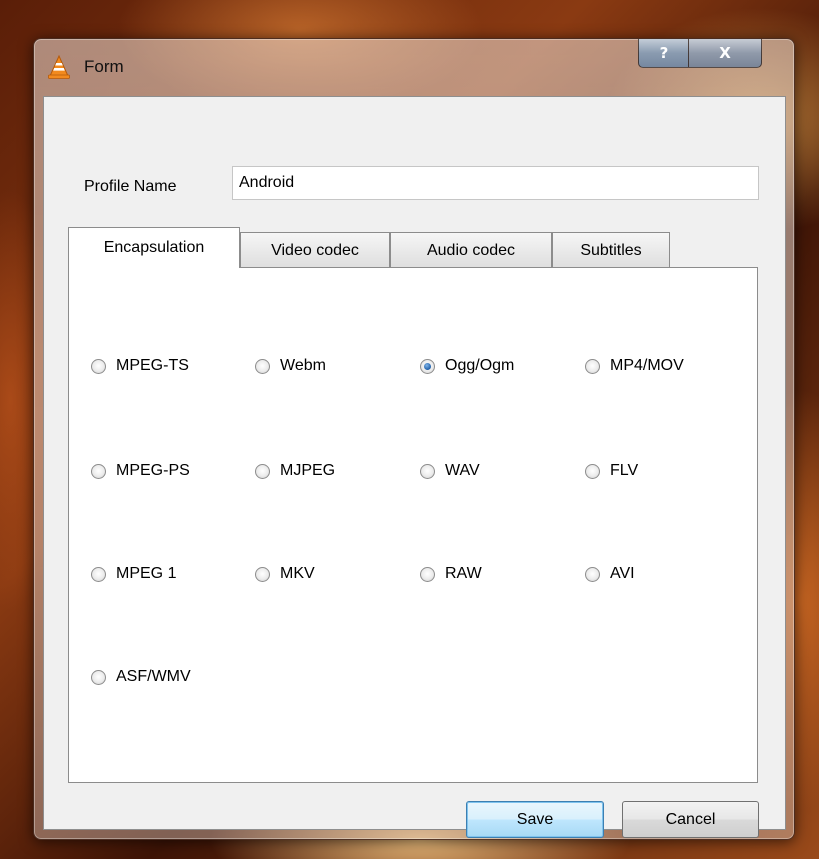  Describe the element at coordinates (308, 470) in the screenshot. I see `radio-label: MJPEG` at that location.